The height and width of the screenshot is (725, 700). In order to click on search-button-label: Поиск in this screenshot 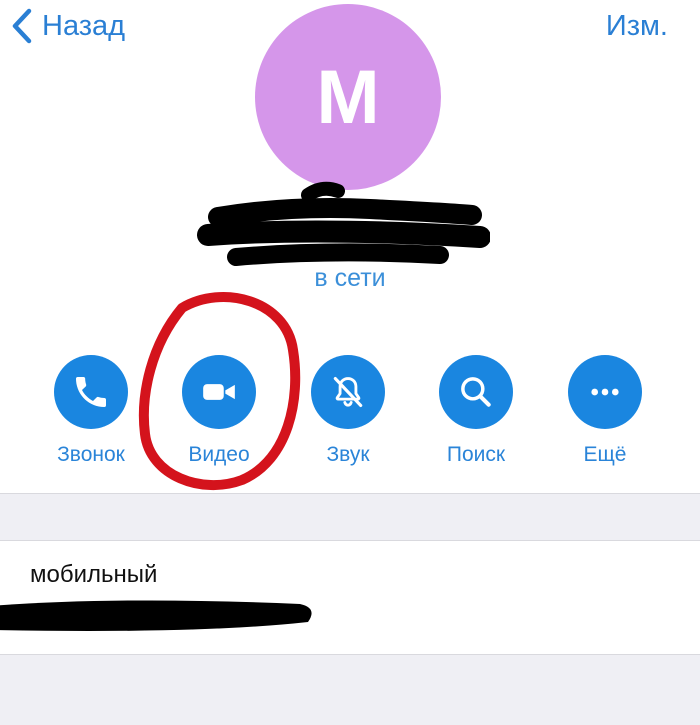, I will do `click(476, 454)`.